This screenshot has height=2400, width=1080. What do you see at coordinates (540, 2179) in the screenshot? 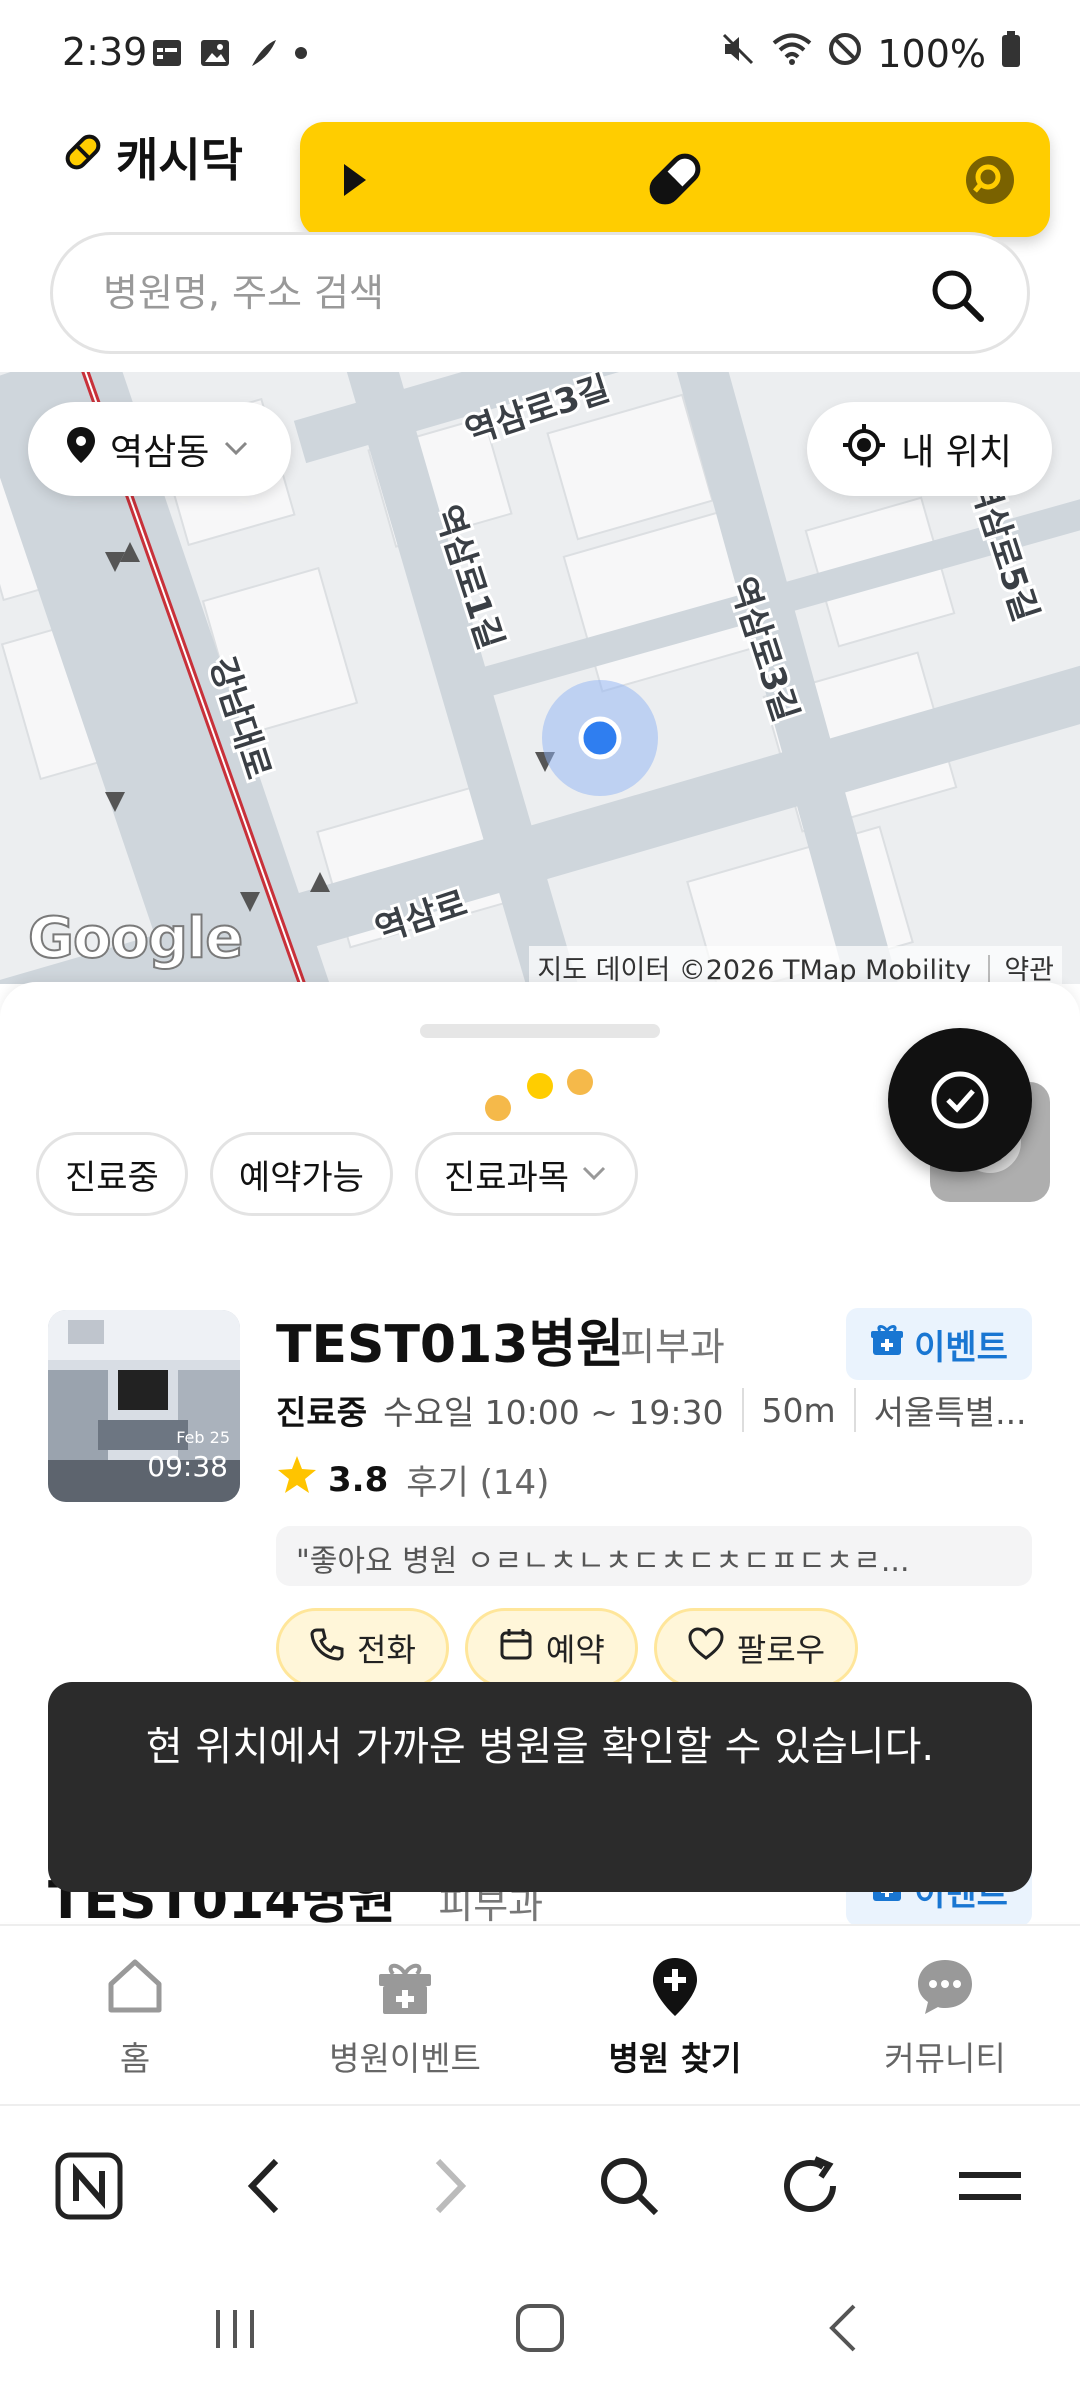
I see `browser-toolbar` at bounding box center [540, 2179].